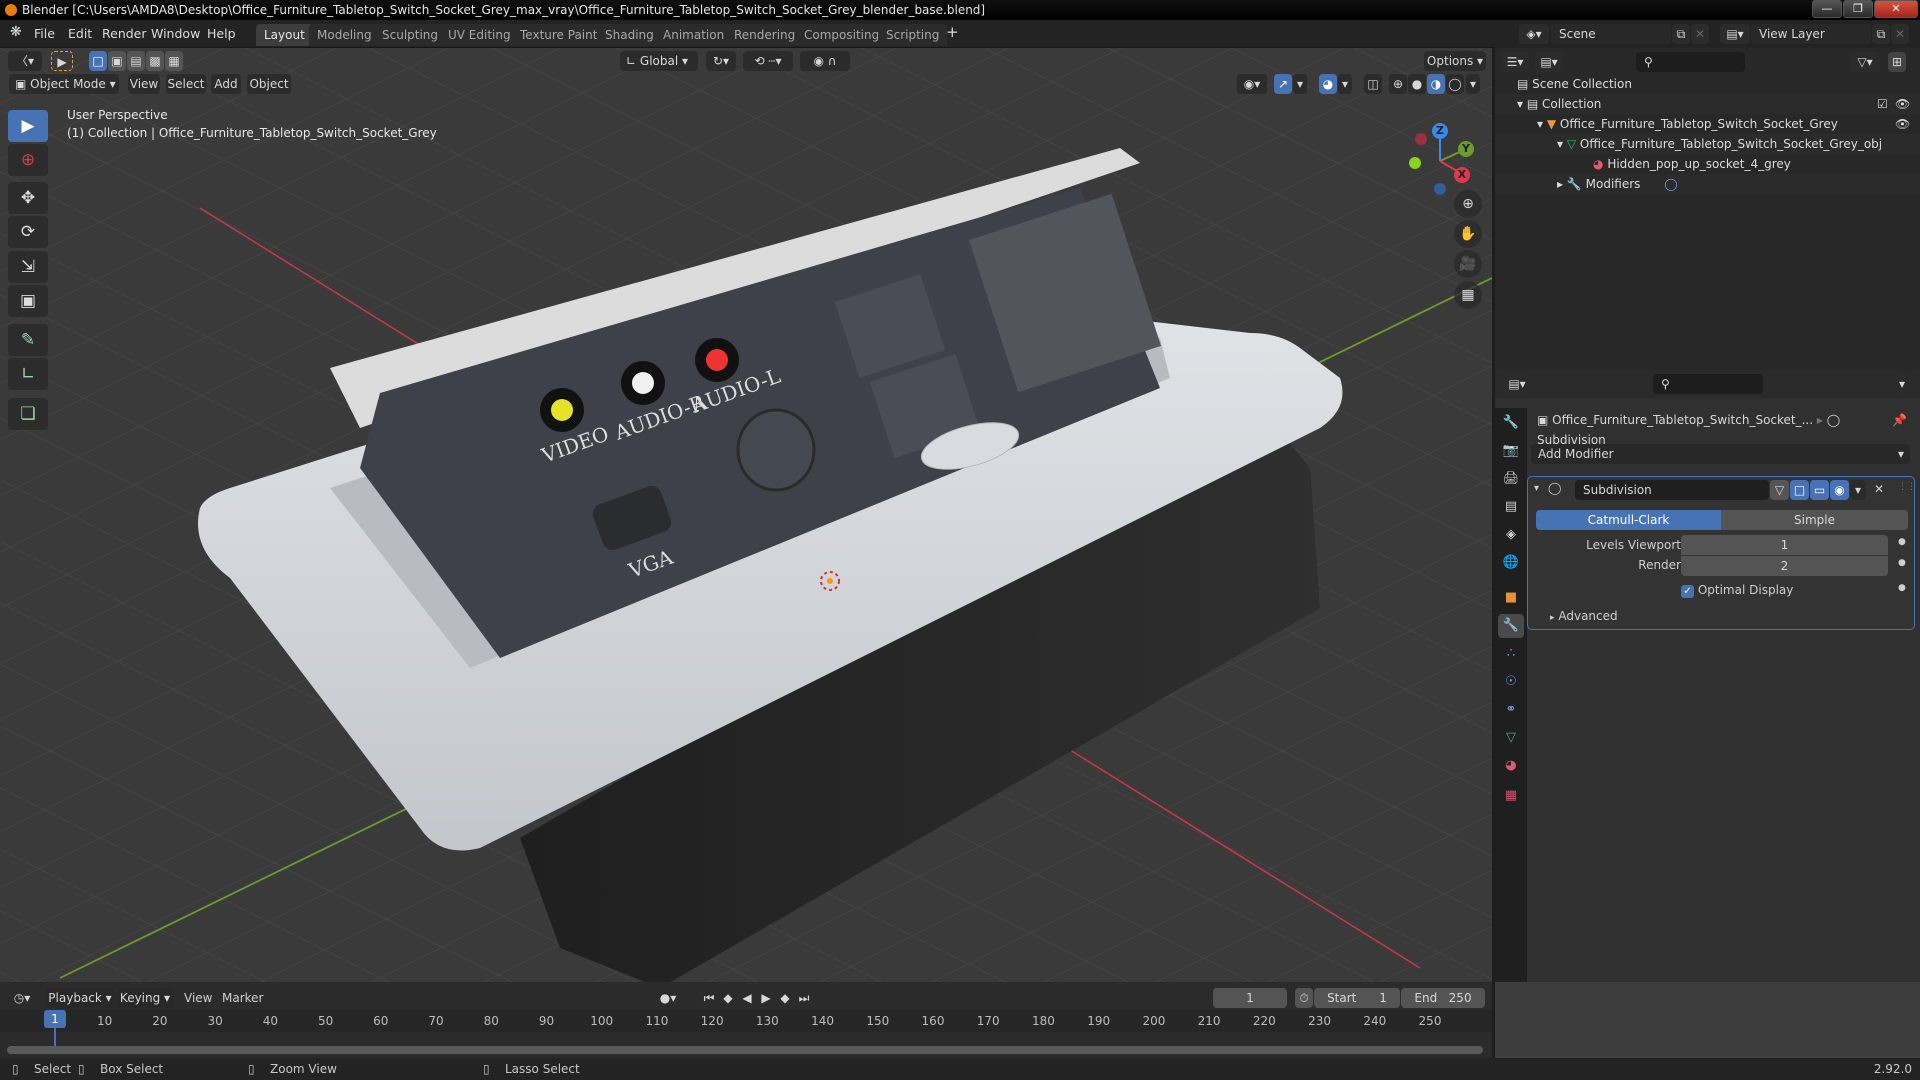 Image resolution: width=1920 pixels, height=1080 pixels. Describe the element at coordinates (559, 35) in the screenshot. I see `tab-texture-paint: Texture Paint` at that location.